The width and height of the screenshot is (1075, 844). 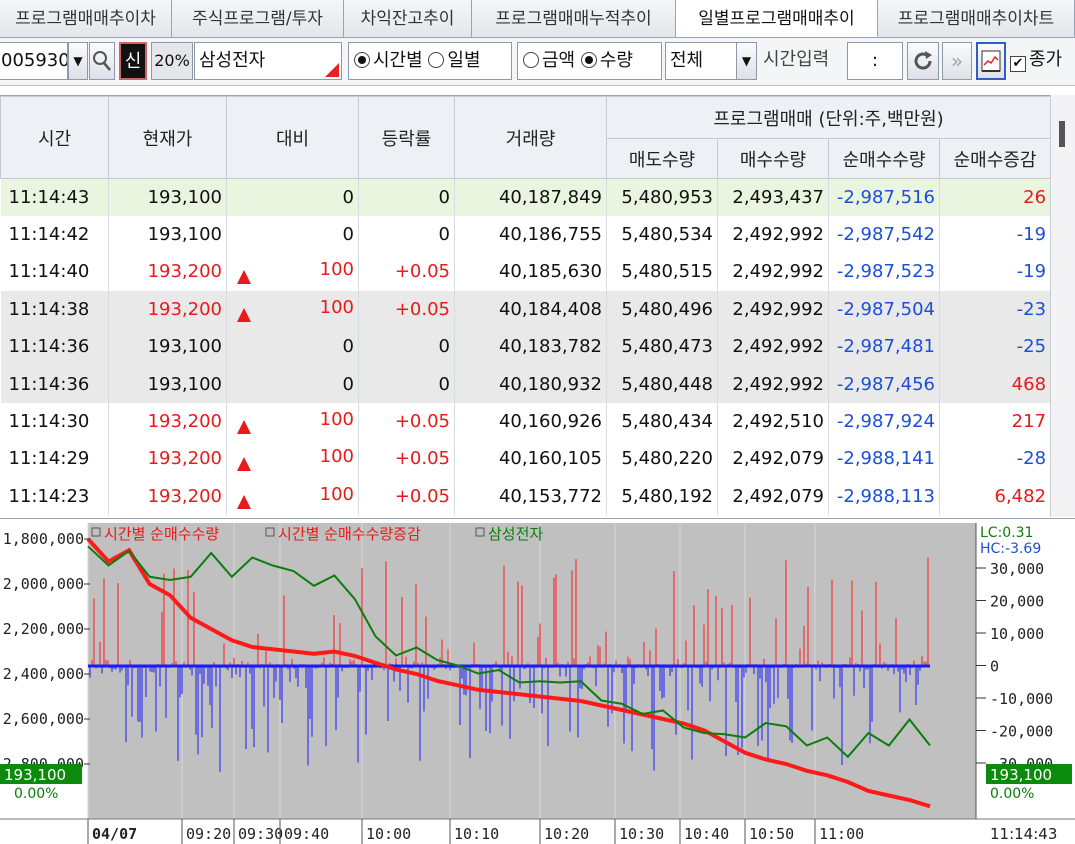 What do you see at coordinates (332, 70) in the screenshot?
I see `corner-flag-icon` at bounding box center [332, 70].